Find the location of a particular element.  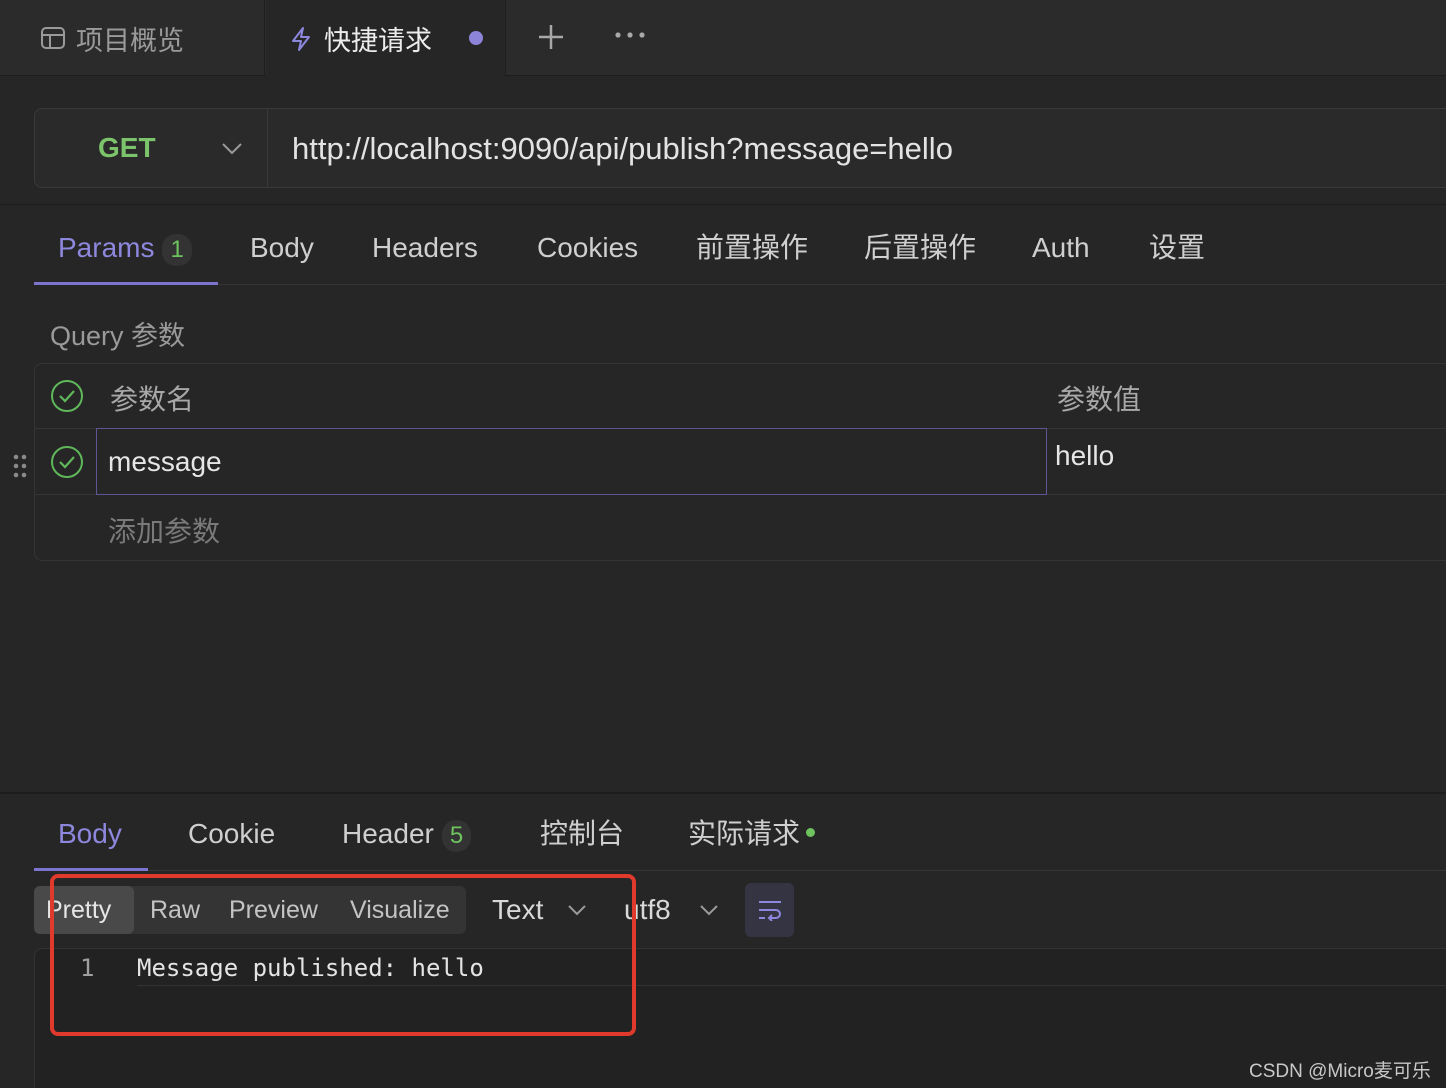

method-label: GET is located at coordinates (127, 147).